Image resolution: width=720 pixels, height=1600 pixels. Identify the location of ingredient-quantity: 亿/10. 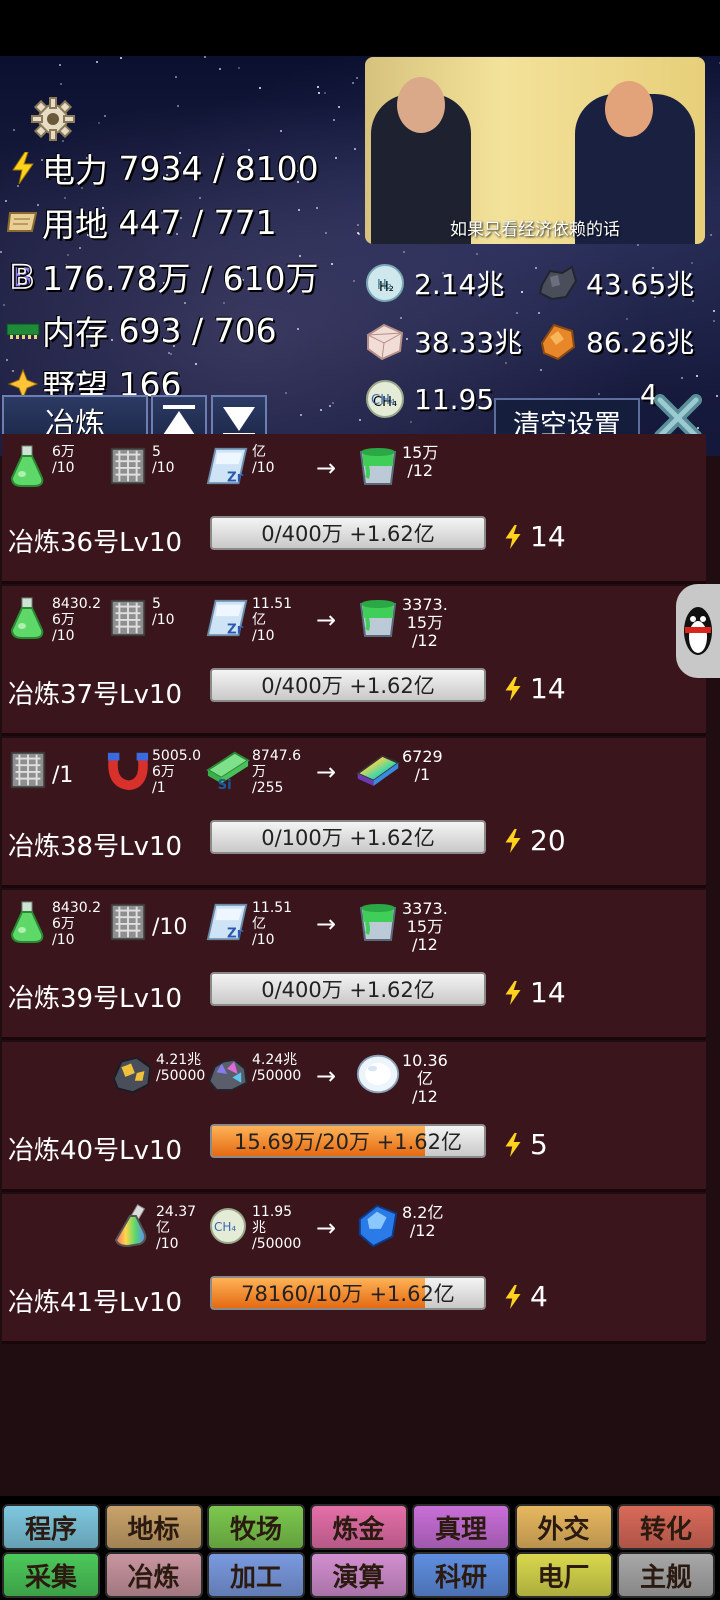
(263, 460).